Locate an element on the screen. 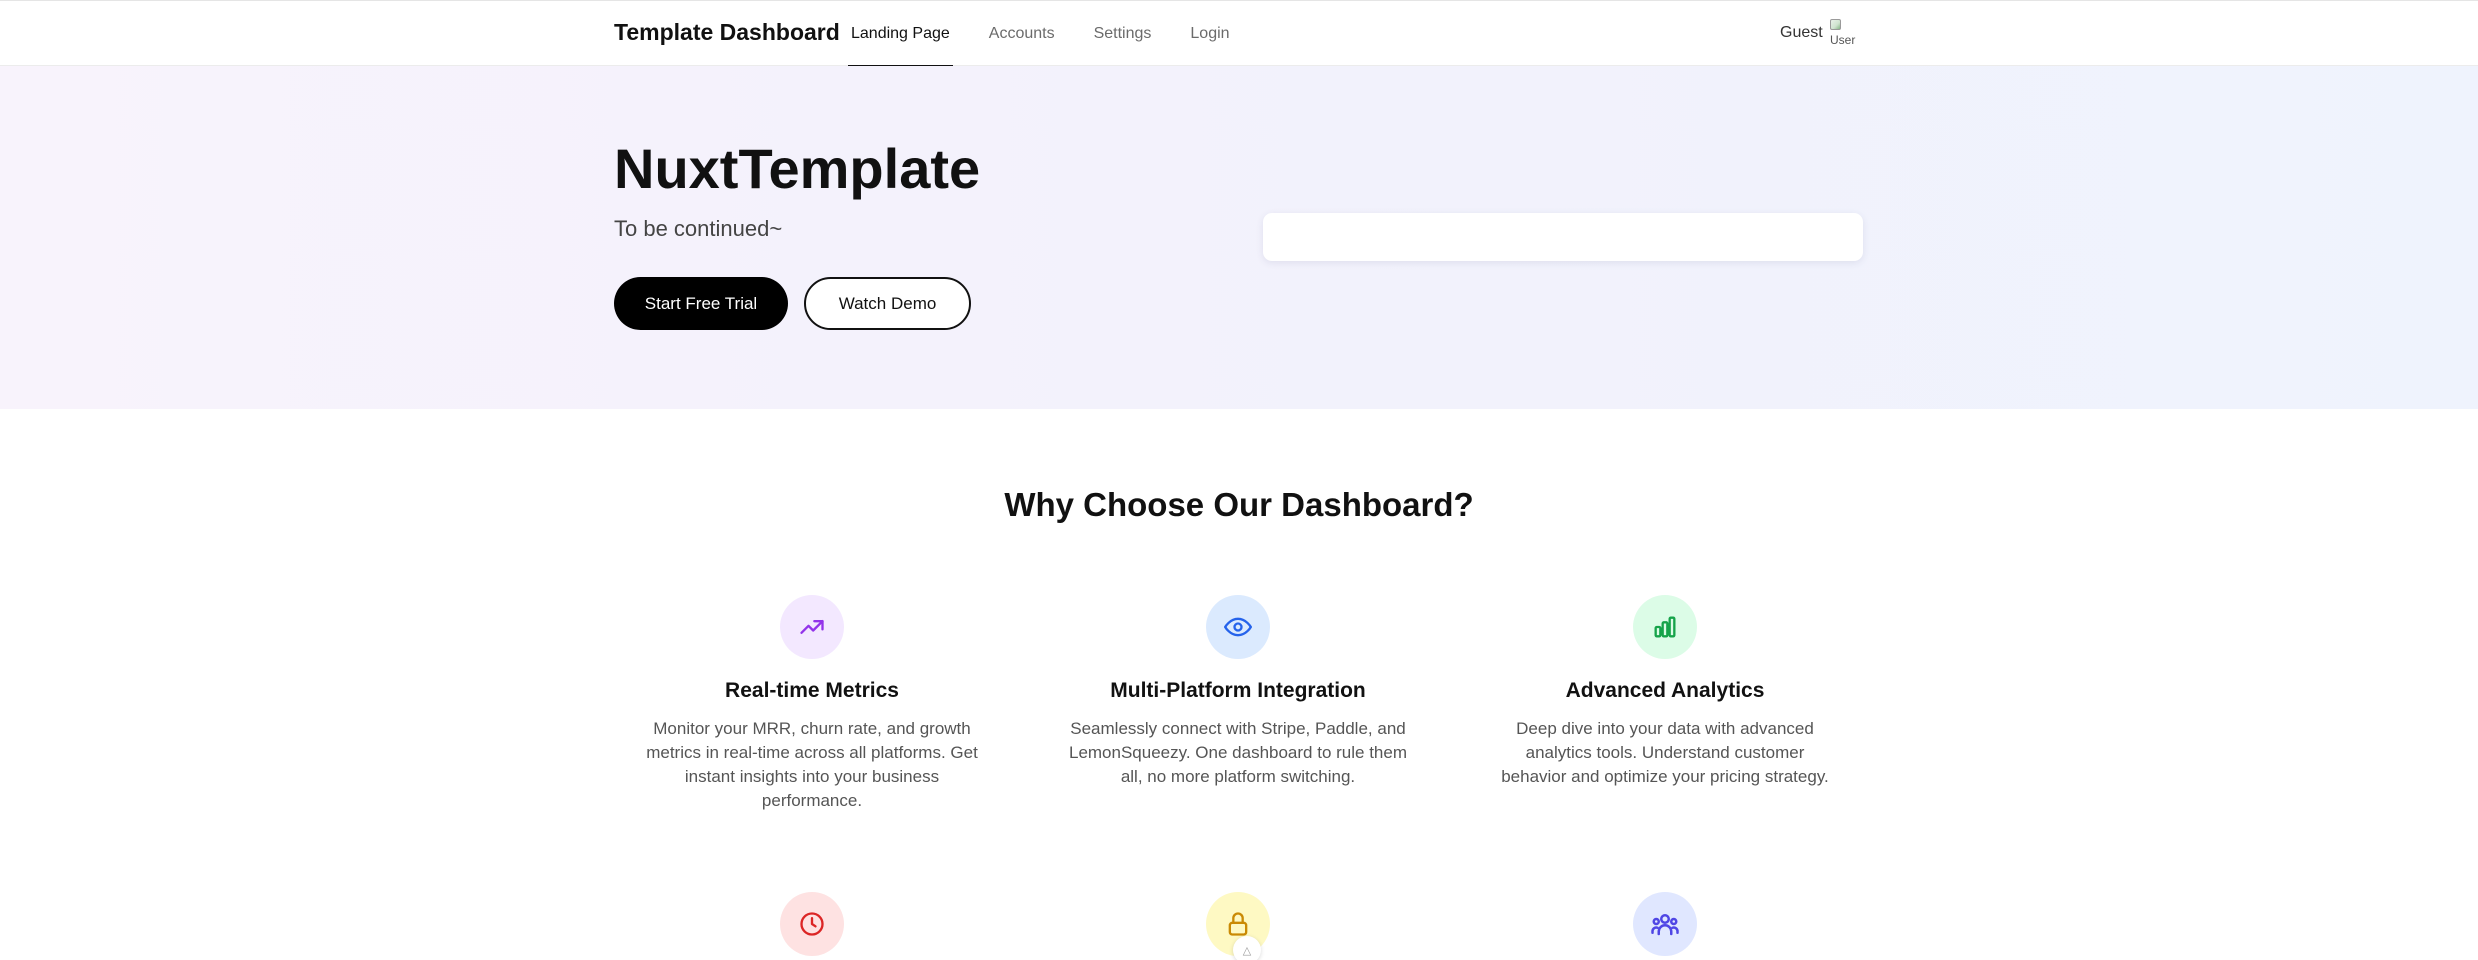 The height and width of the screenshot is (960, 2478). watch-demo-button: Watch Demo is located at coordinates (887, 303).